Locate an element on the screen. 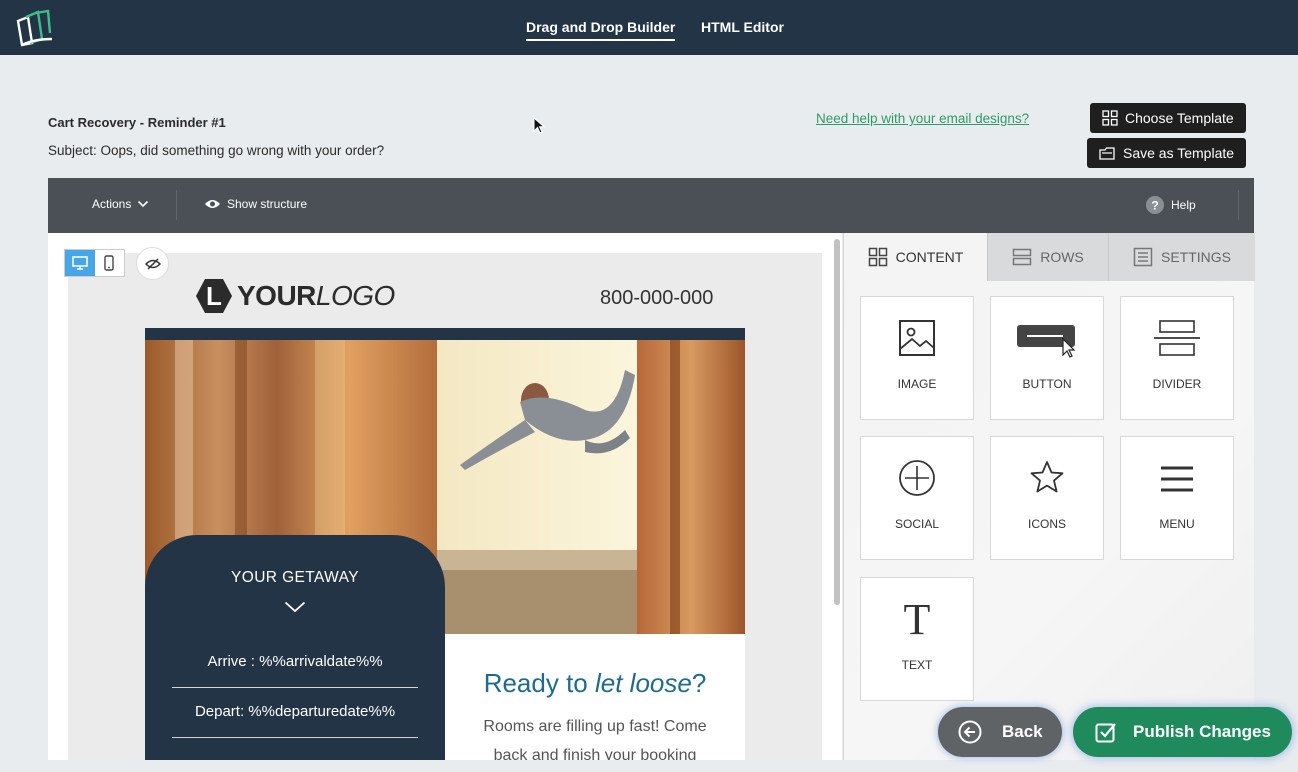 This screenshot has height=772, width=1298. tab-rows: ROWS is located at coordinates (1048, 257).